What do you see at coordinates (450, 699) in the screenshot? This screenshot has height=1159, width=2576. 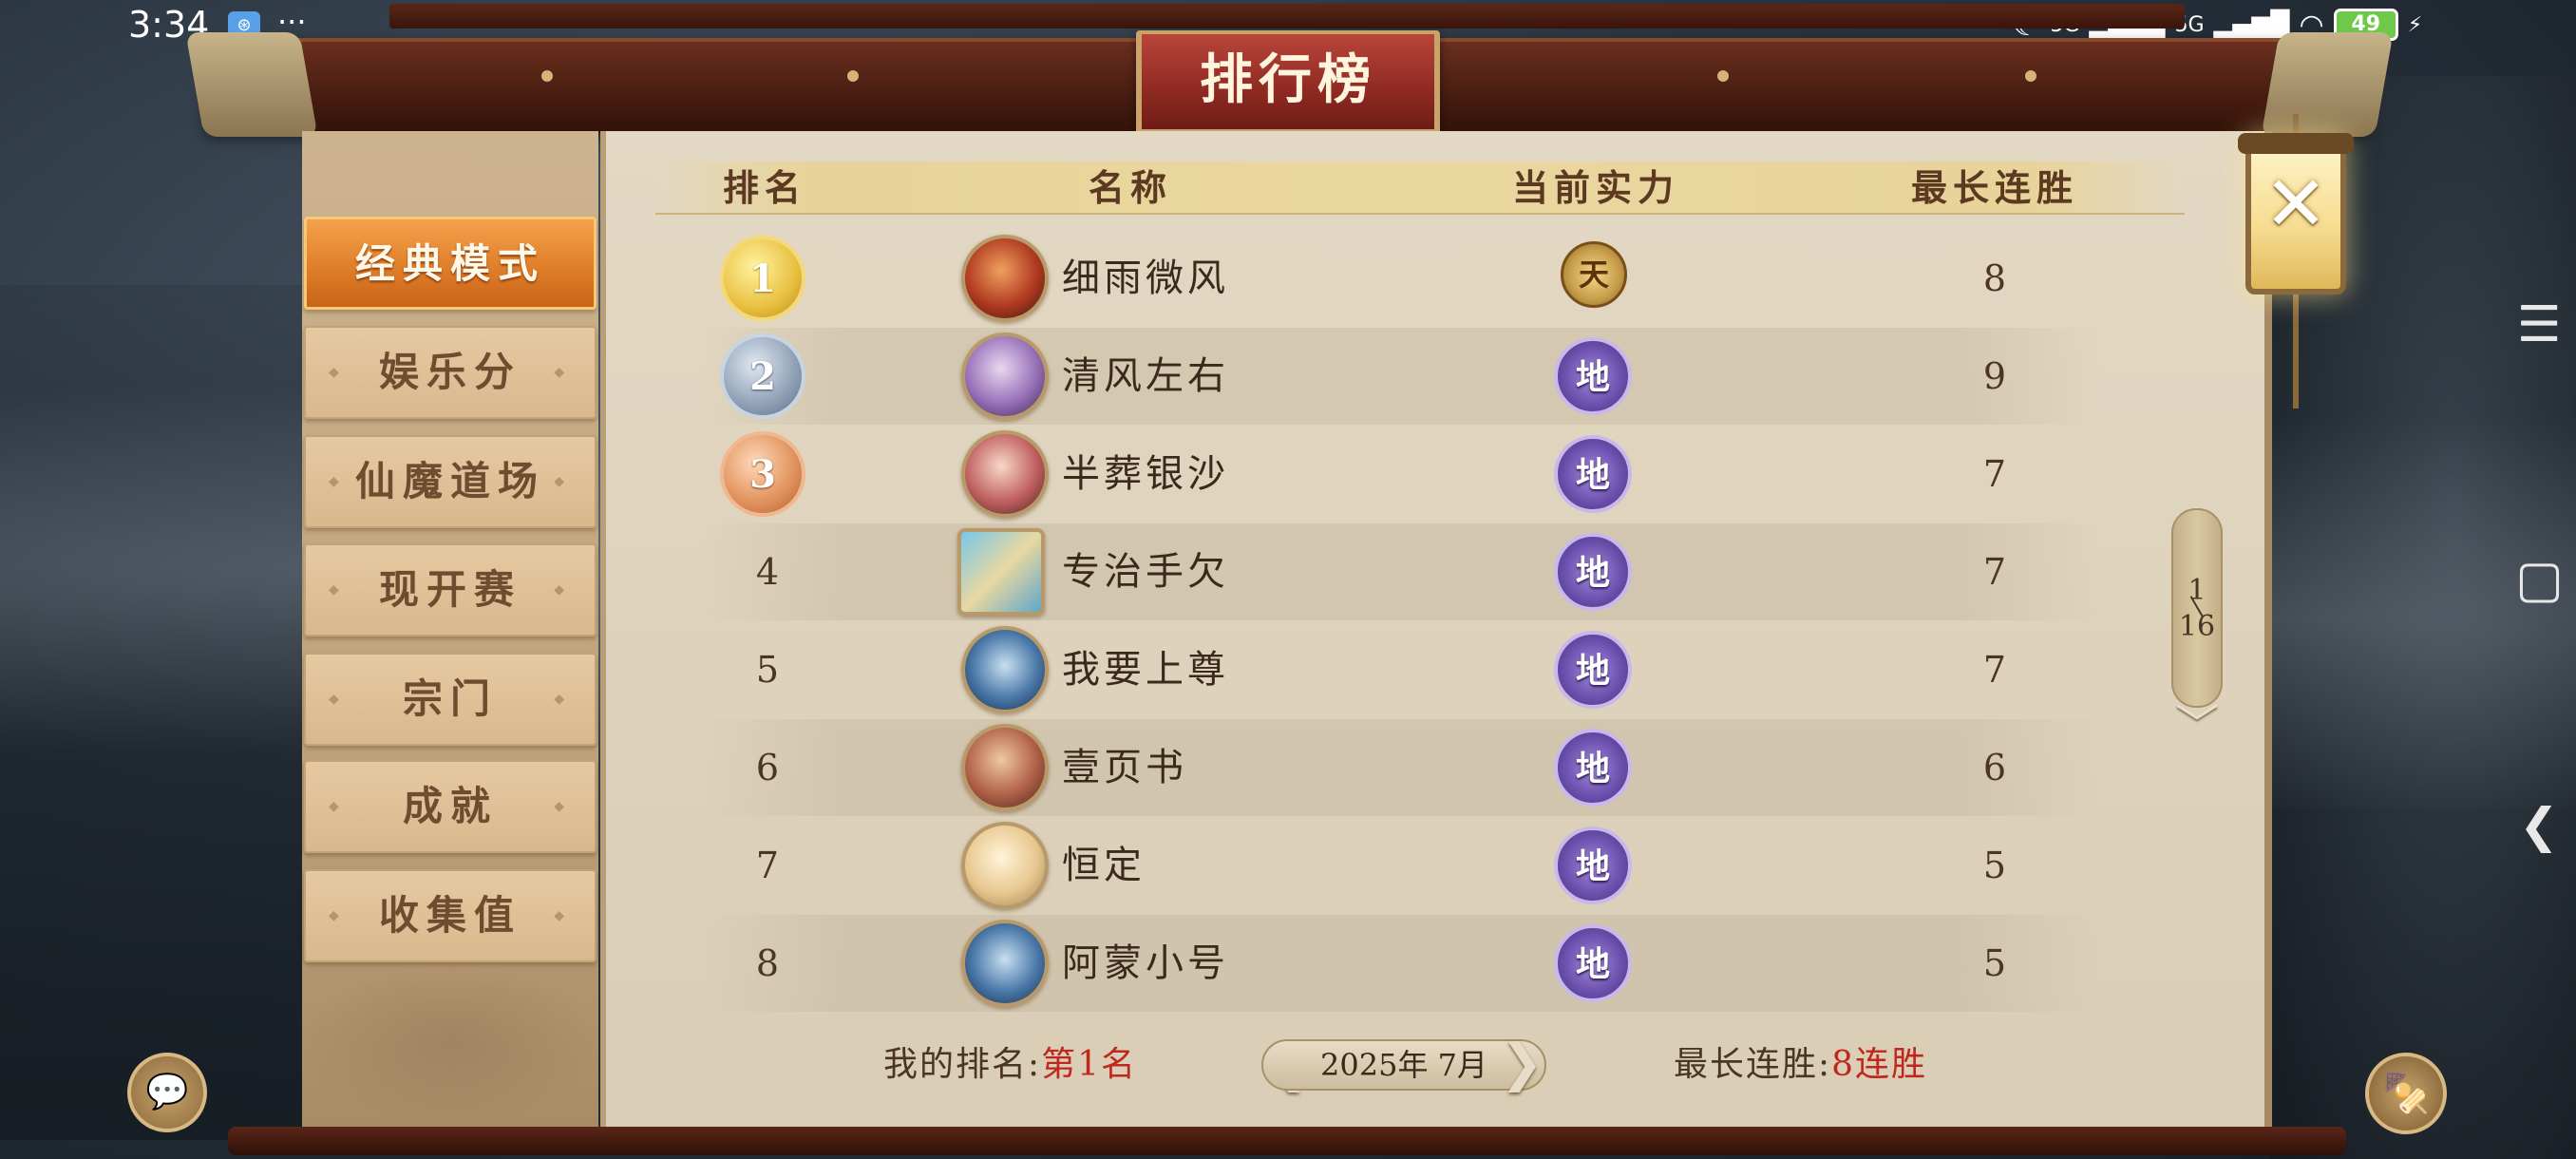 I see `tab-sect: 宗门` at bounding box center [450, 699].